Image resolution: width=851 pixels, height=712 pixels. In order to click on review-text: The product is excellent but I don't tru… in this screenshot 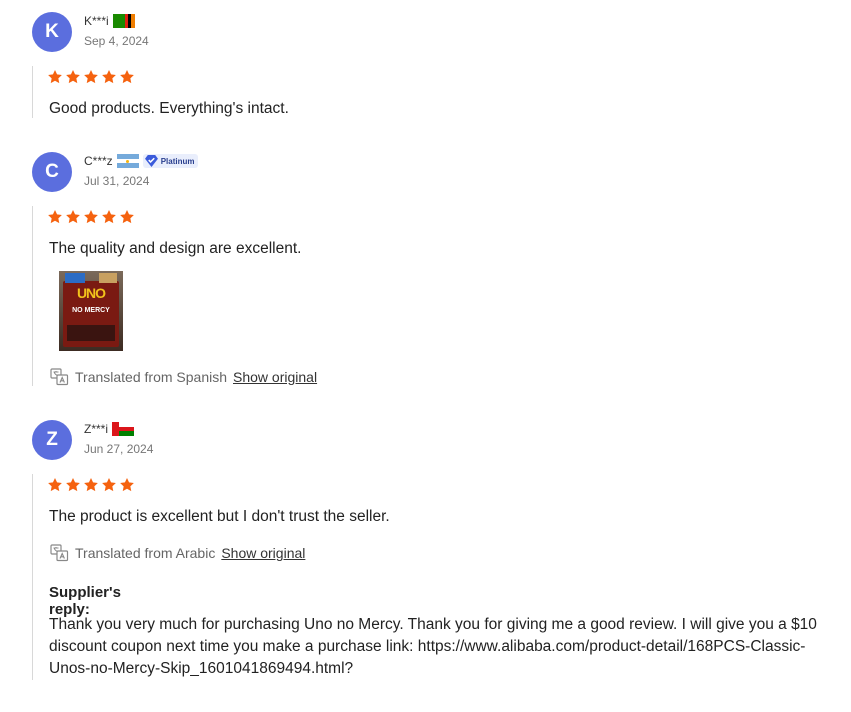, I will do `click(219, 516)`.